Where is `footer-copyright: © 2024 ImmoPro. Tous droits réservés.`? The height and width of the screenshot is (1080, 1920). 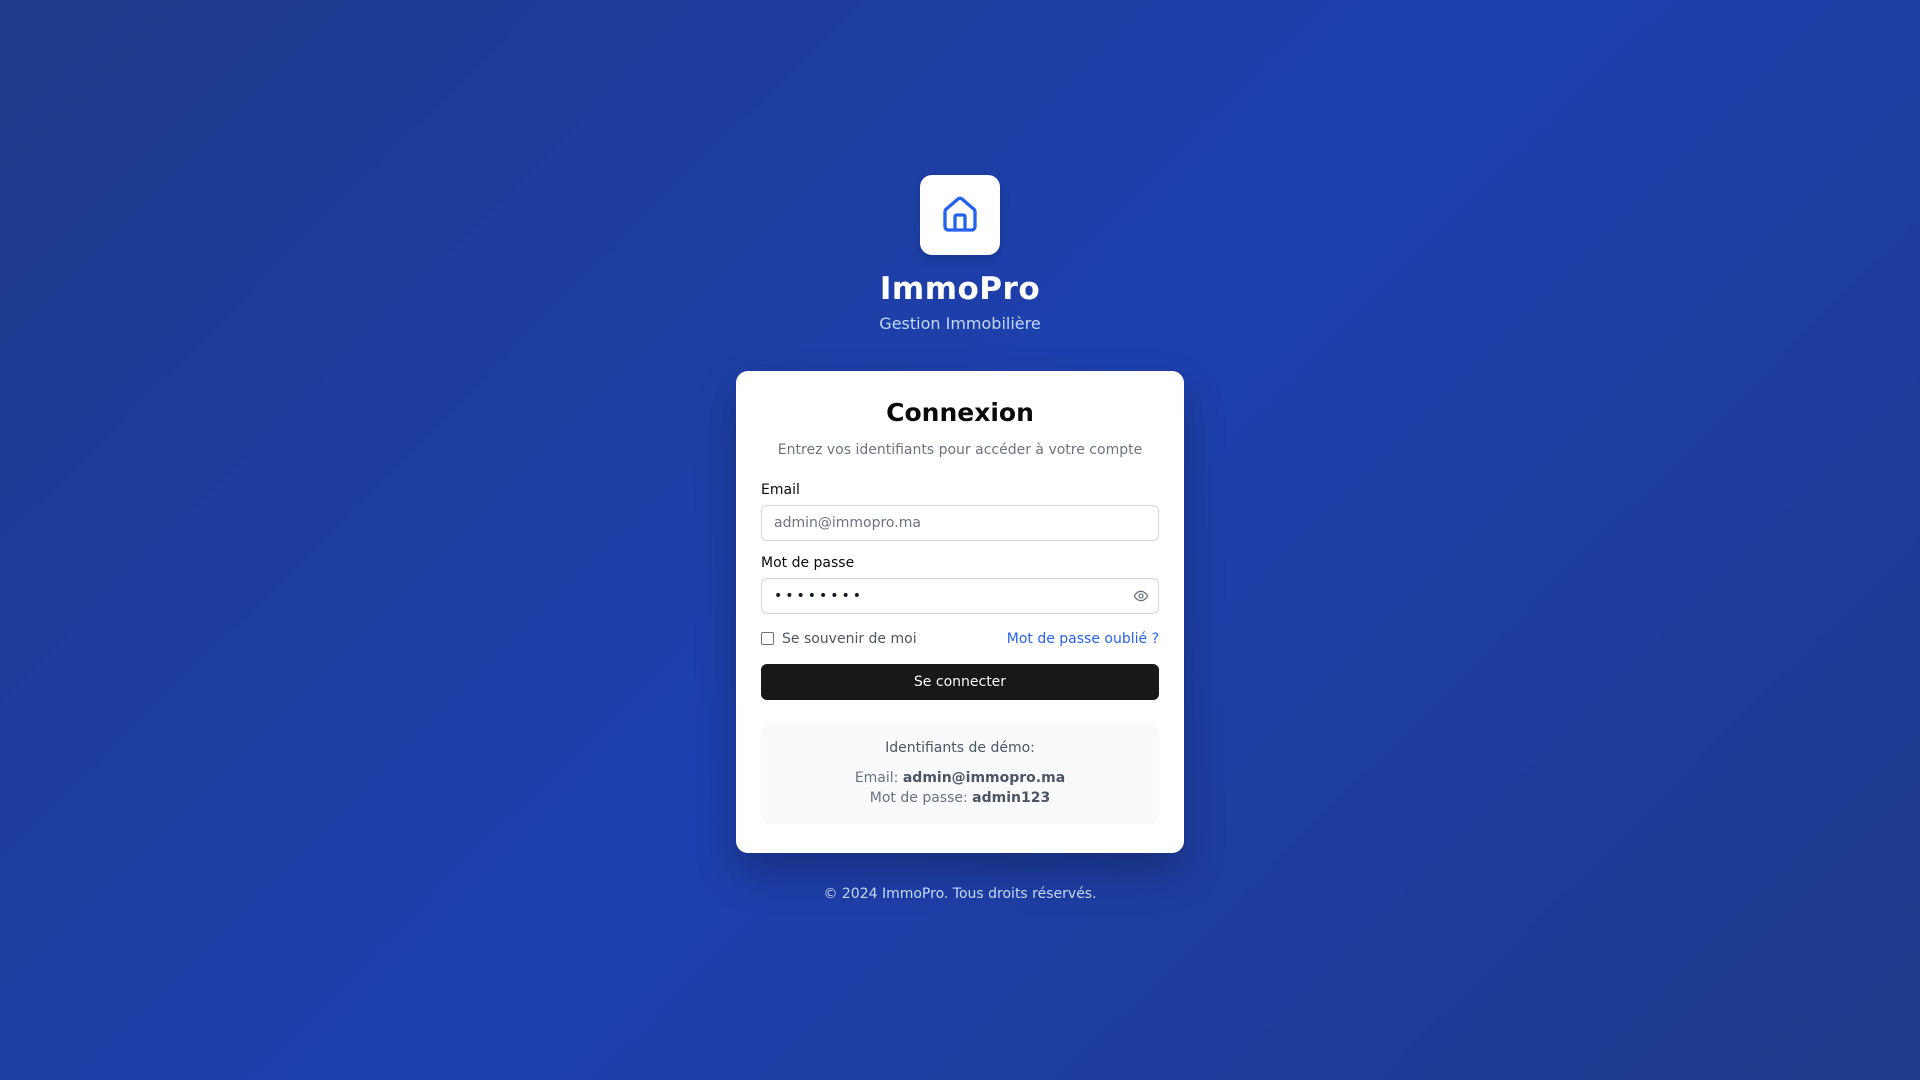
footer-copyright: © 2024 ImmoPro. Tous droits réservés. is located at coordinates (960, 894).